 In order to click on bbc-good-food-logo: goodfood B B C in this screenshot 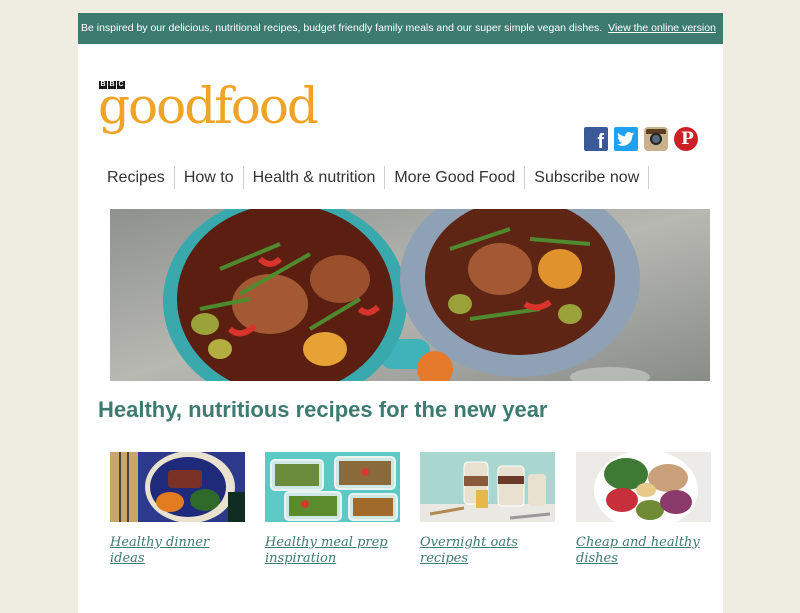, I will do `click(213, 108)`.